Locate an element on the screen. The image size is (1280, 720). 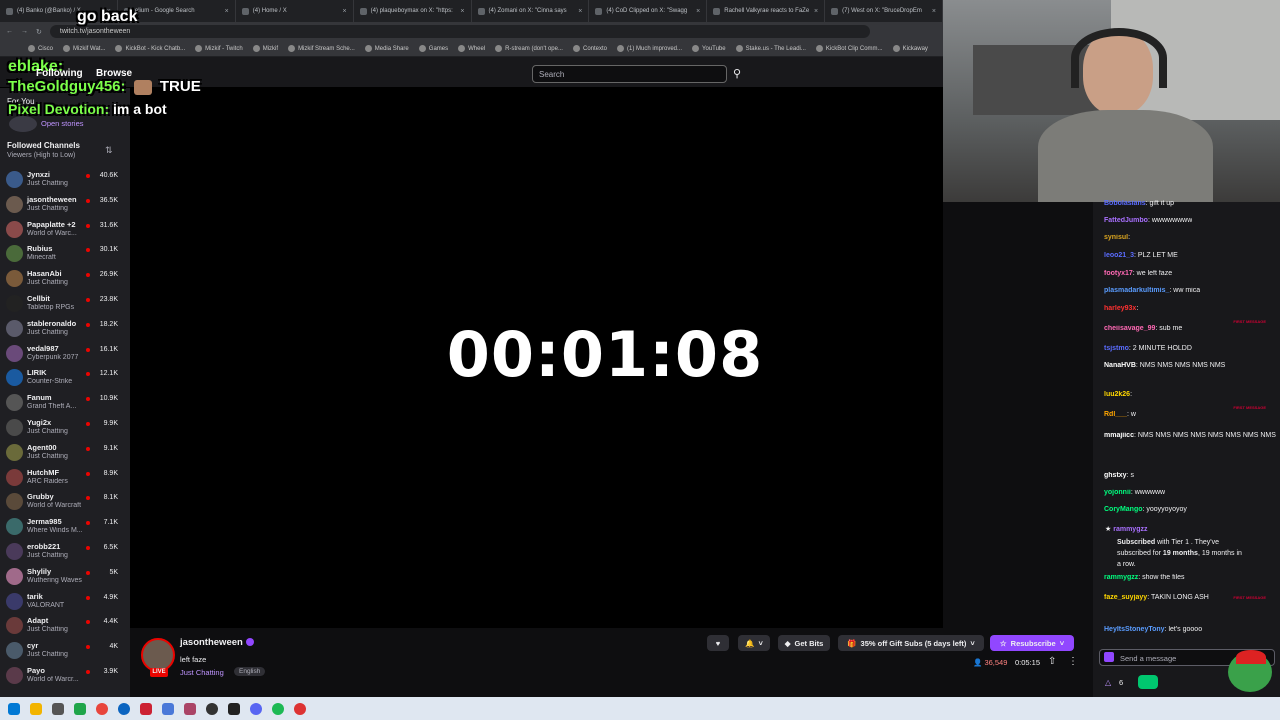
sidebar-channel-item: jasontheween Just Chatting 36.5K is located at coordinates (65, 205).